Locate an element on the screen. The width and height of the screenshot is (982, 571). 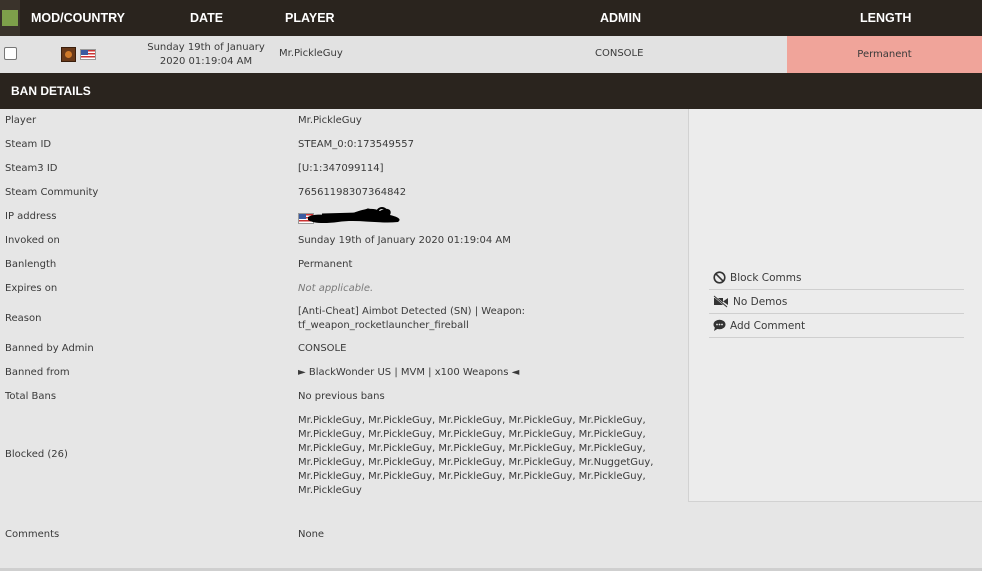
ban-details-header: BAN DETAILS is located at coordinates (491, 91).